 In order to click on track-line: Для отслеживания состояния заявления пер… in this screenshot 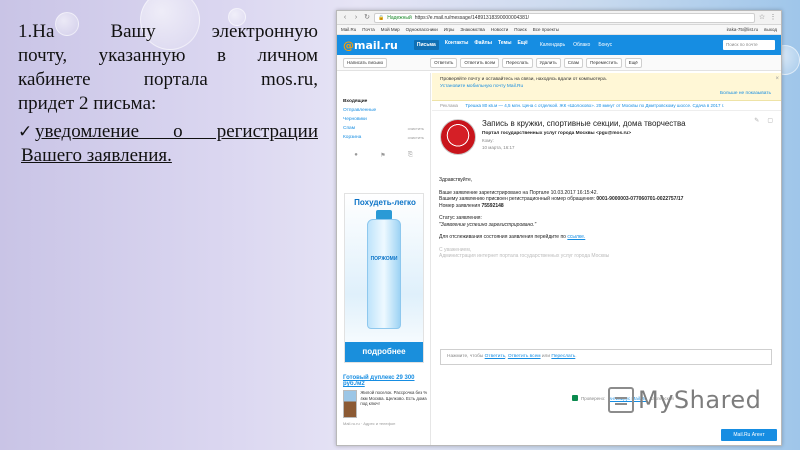, I will do `click(512, 237)`.